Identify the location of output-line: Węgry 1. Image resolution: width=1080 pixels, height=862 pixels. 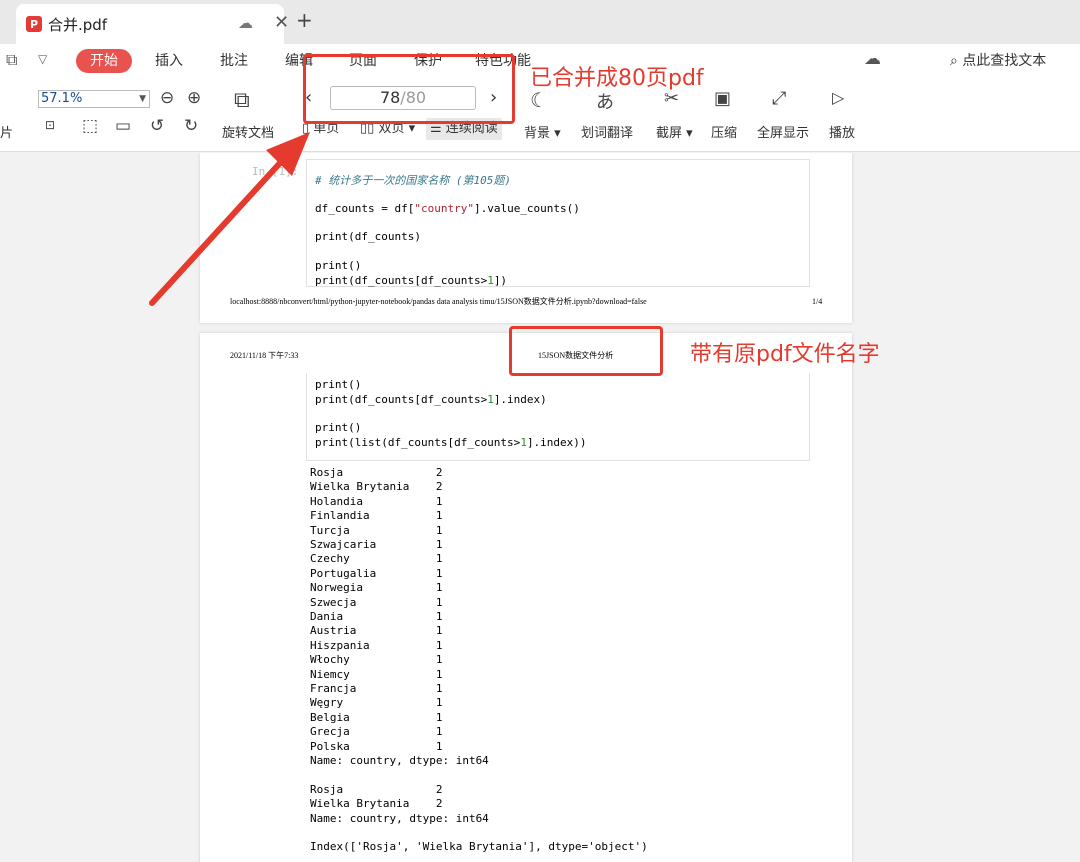
(376, 703).